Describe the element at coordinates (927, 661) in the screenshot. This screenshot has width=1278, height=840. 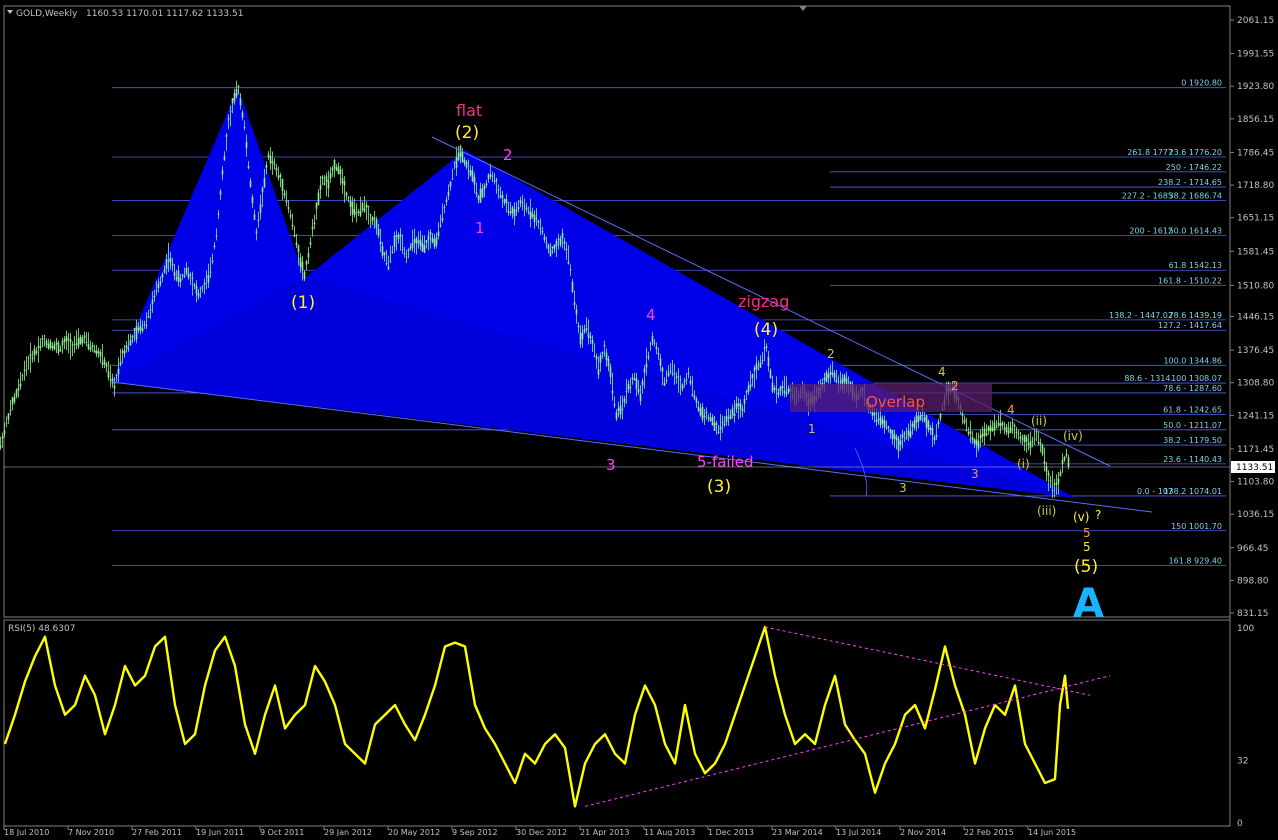
I see `rsi-resistance-line` at that location.